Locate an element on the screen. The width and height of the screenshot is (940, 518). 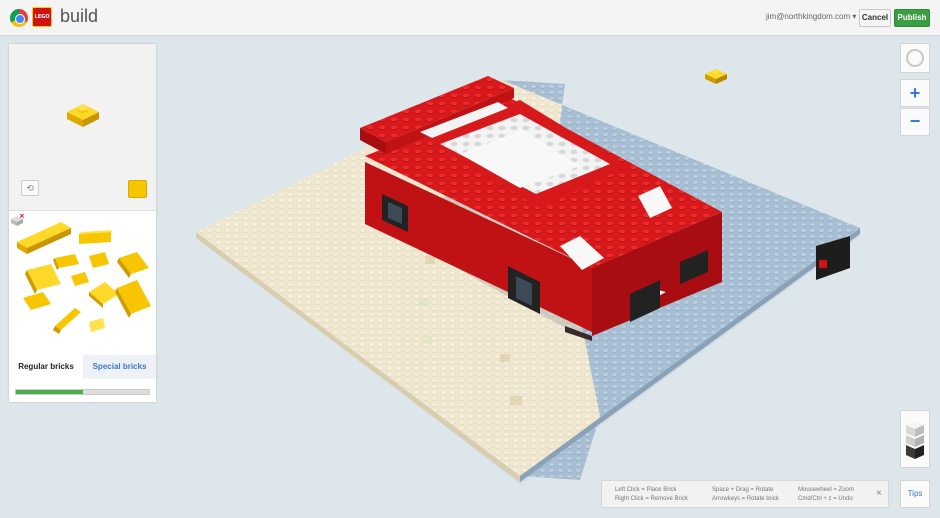
brick-tabs: Regular bricks Special bricks is located at coordinates (82, 367).